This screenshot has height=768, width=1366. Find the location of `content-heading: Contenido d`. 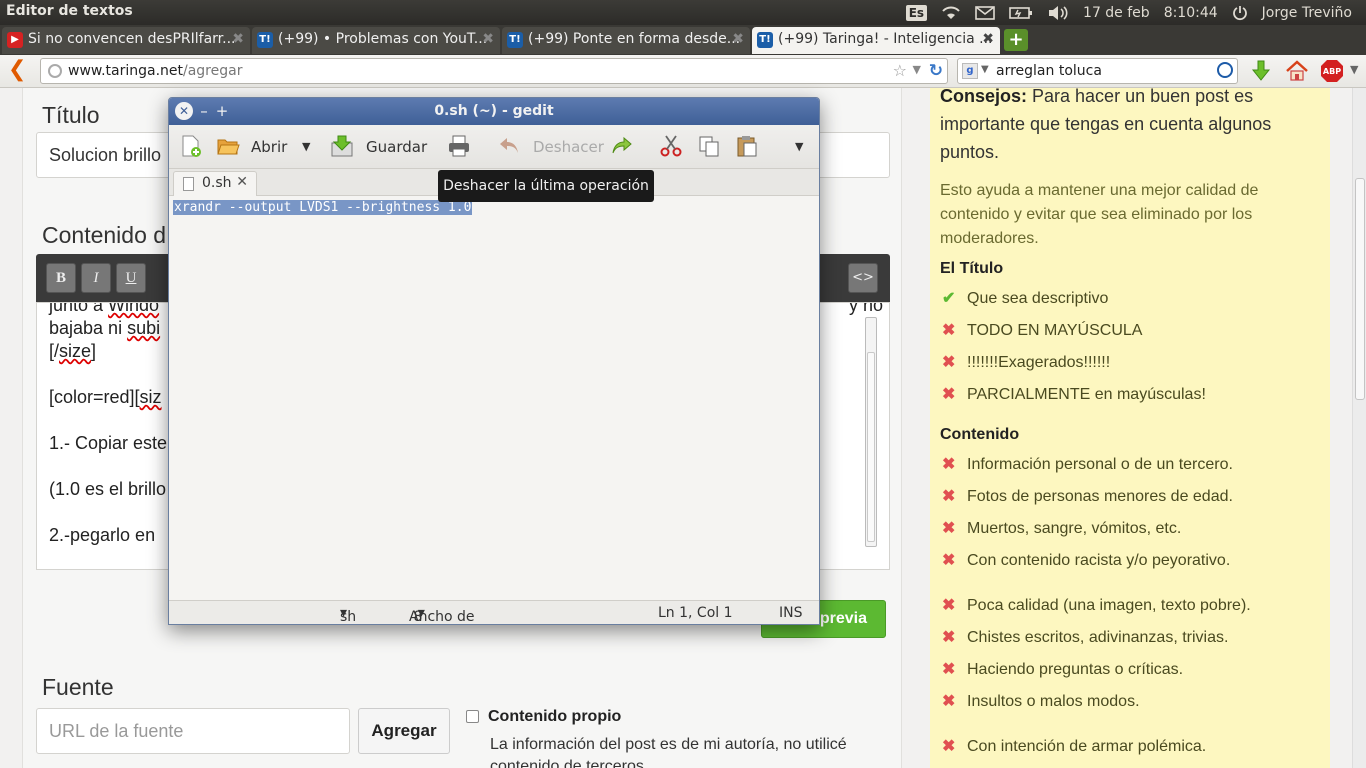

content-heading: Contenido d is located at coordinates (104, 235).